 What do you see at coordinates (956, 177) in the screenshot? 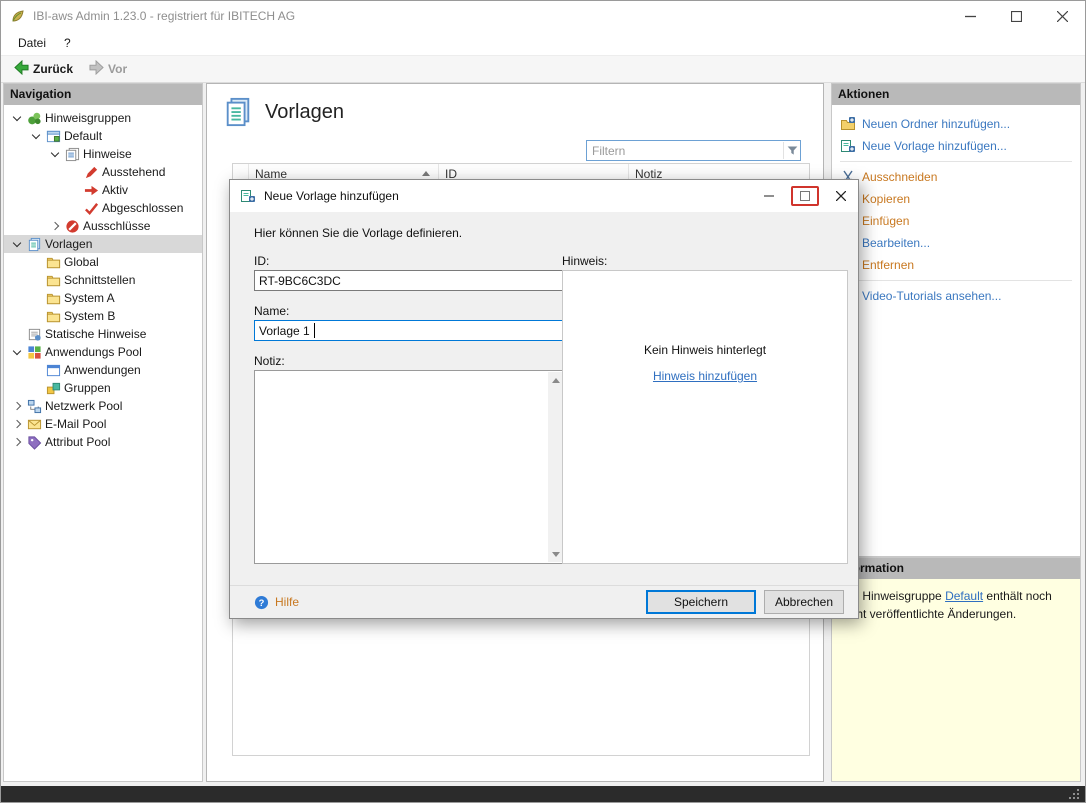
I see `action-ausschneiden: Ausschneiden` at bounding box center [956, 177].